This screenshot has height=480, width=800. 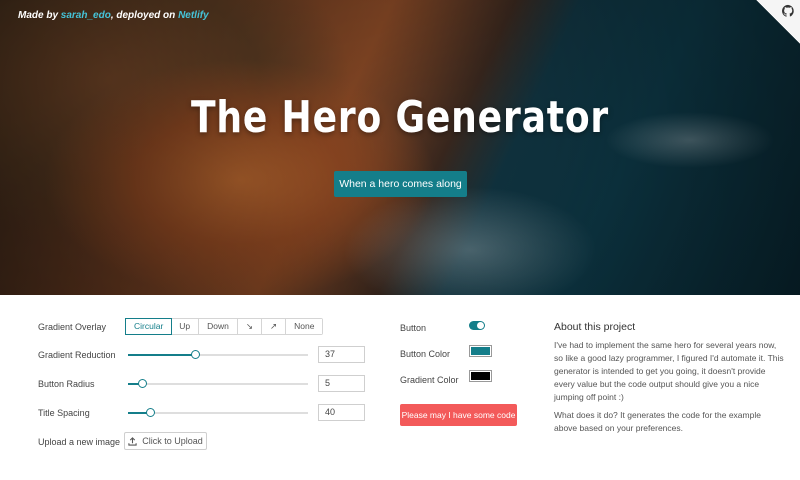 I want to click on overlay-option-none: None, so click(x=304, y=326).